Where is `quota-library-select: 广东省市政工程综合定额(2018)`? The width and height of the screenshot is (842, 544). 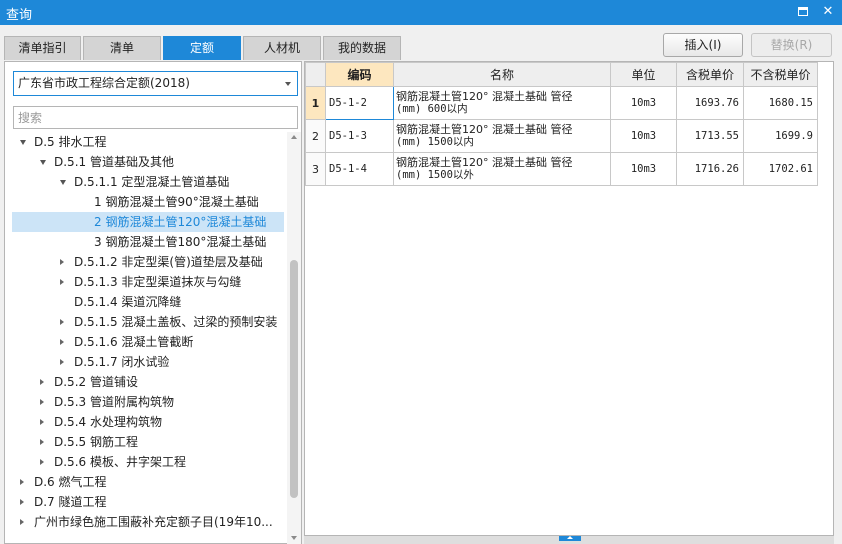 quota-library-select: 广东省市政工程综合定额(2018) is located at coordinates (155, 83).